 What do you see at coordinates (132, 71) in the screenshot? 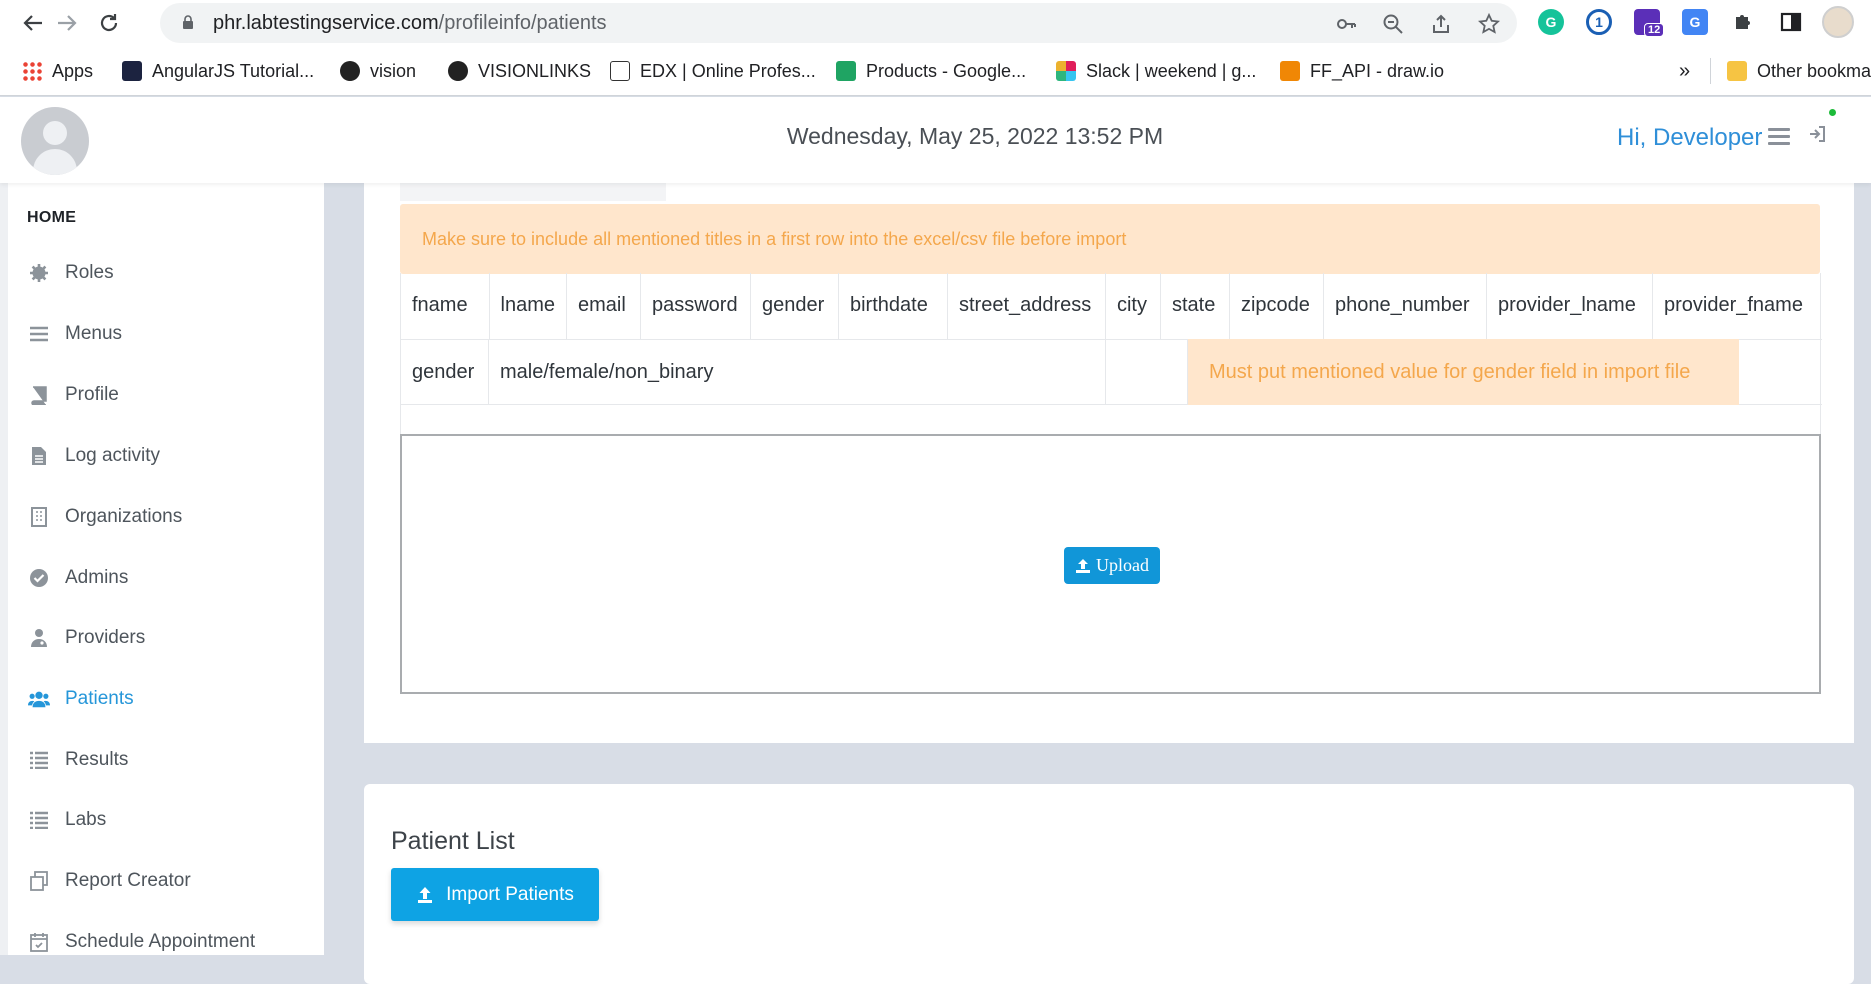
I see `angularjs-favicon` at bounding box center [132, 71].